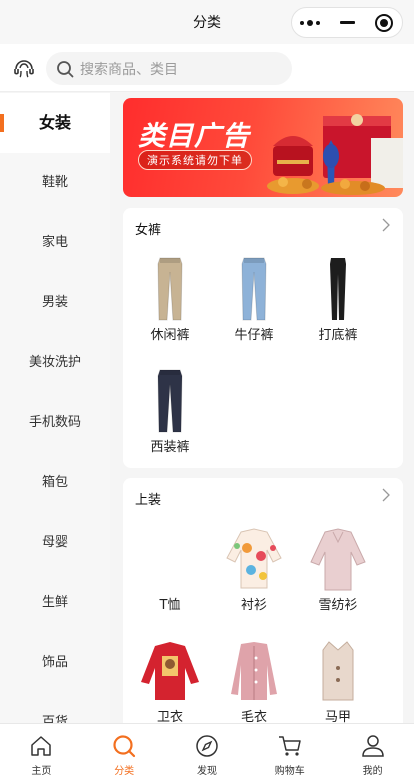  I want to click on tab-home: 主页, so click(41, 752).